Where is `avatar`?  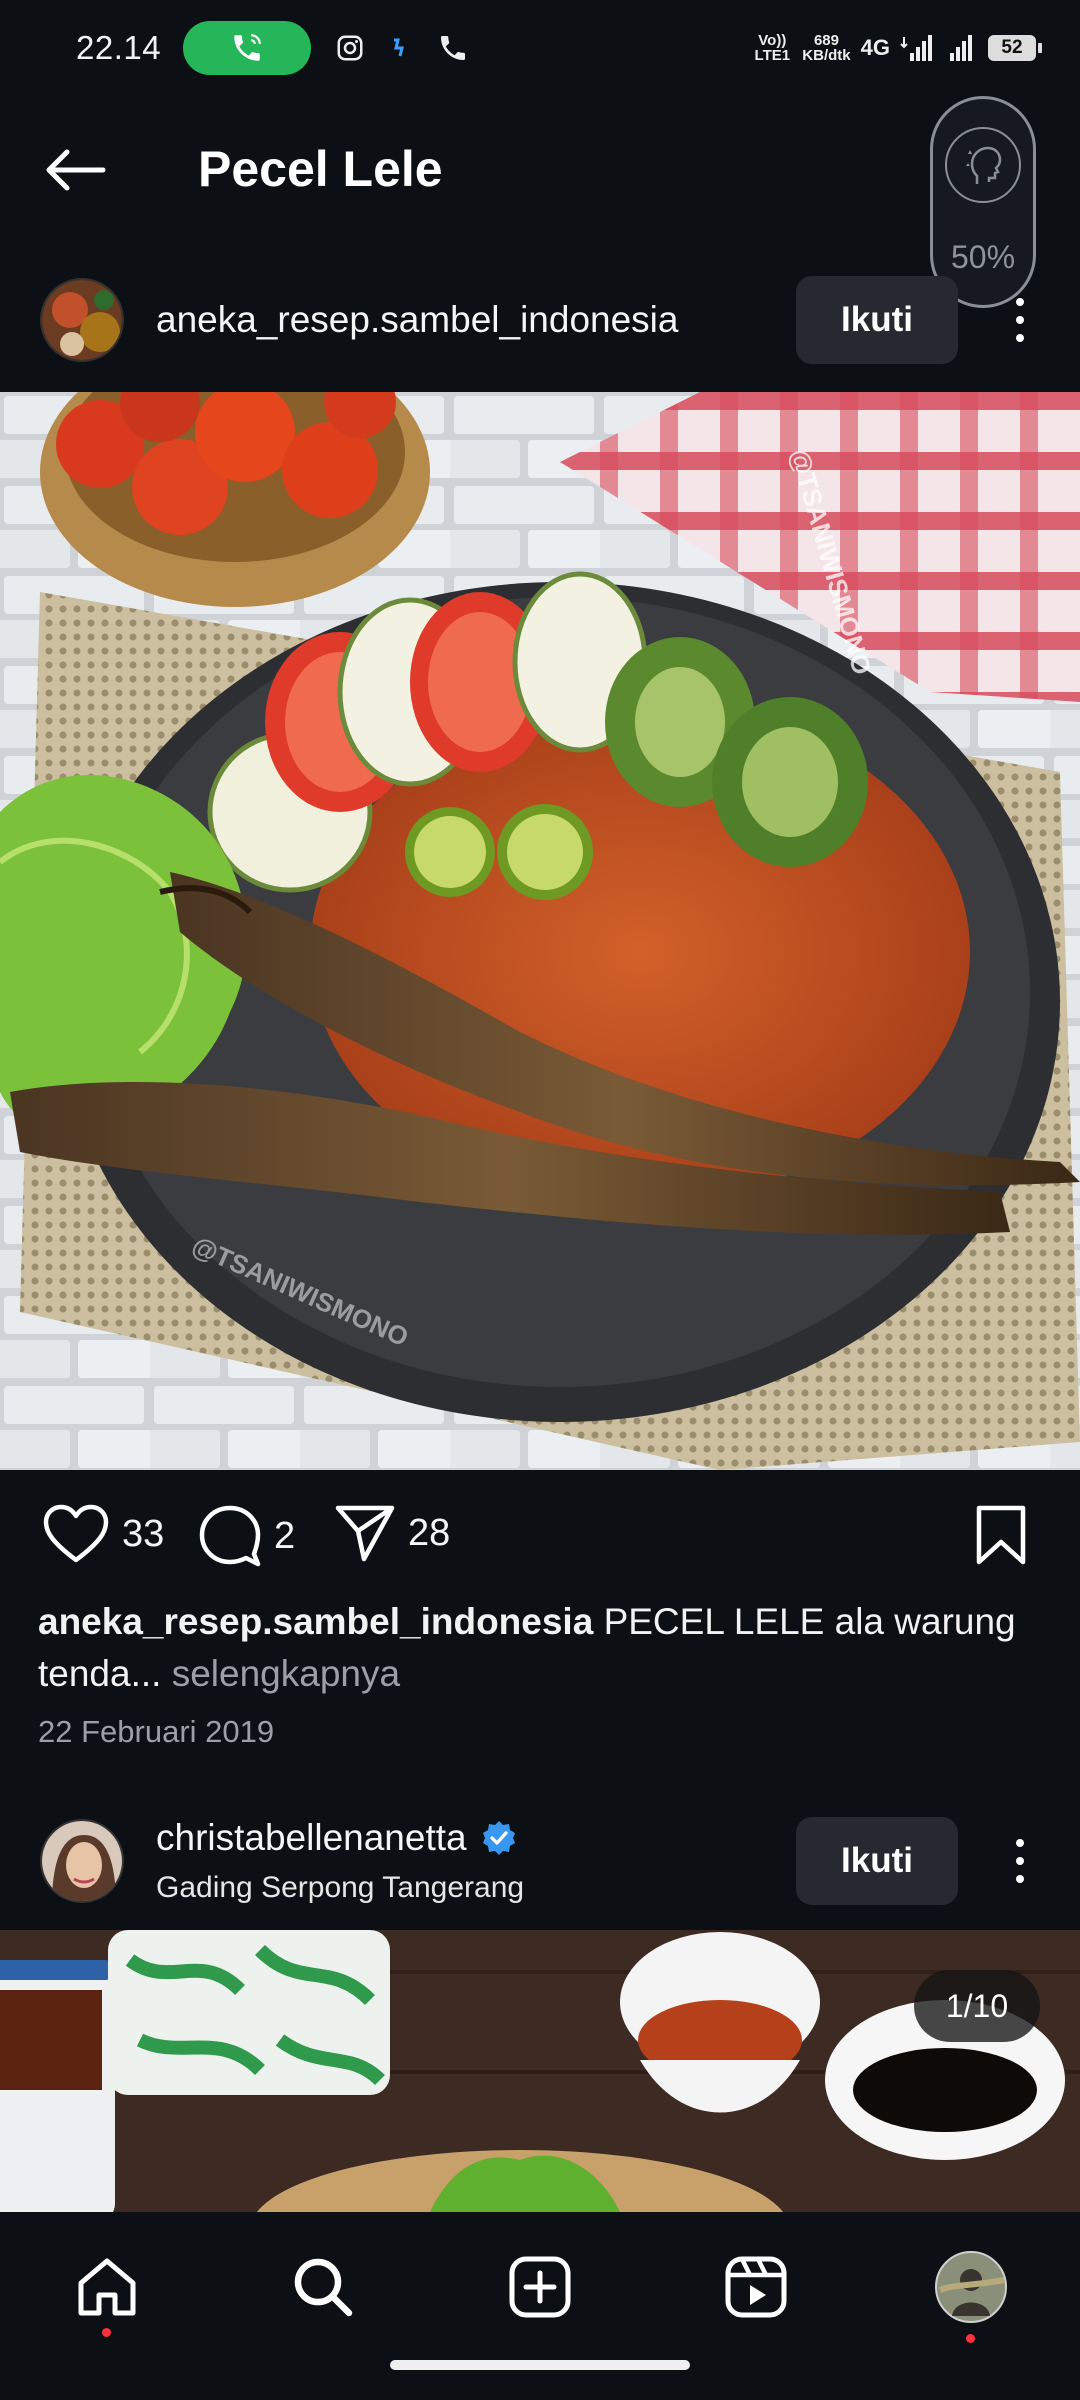
avatar is located at coordinates (82, 320).